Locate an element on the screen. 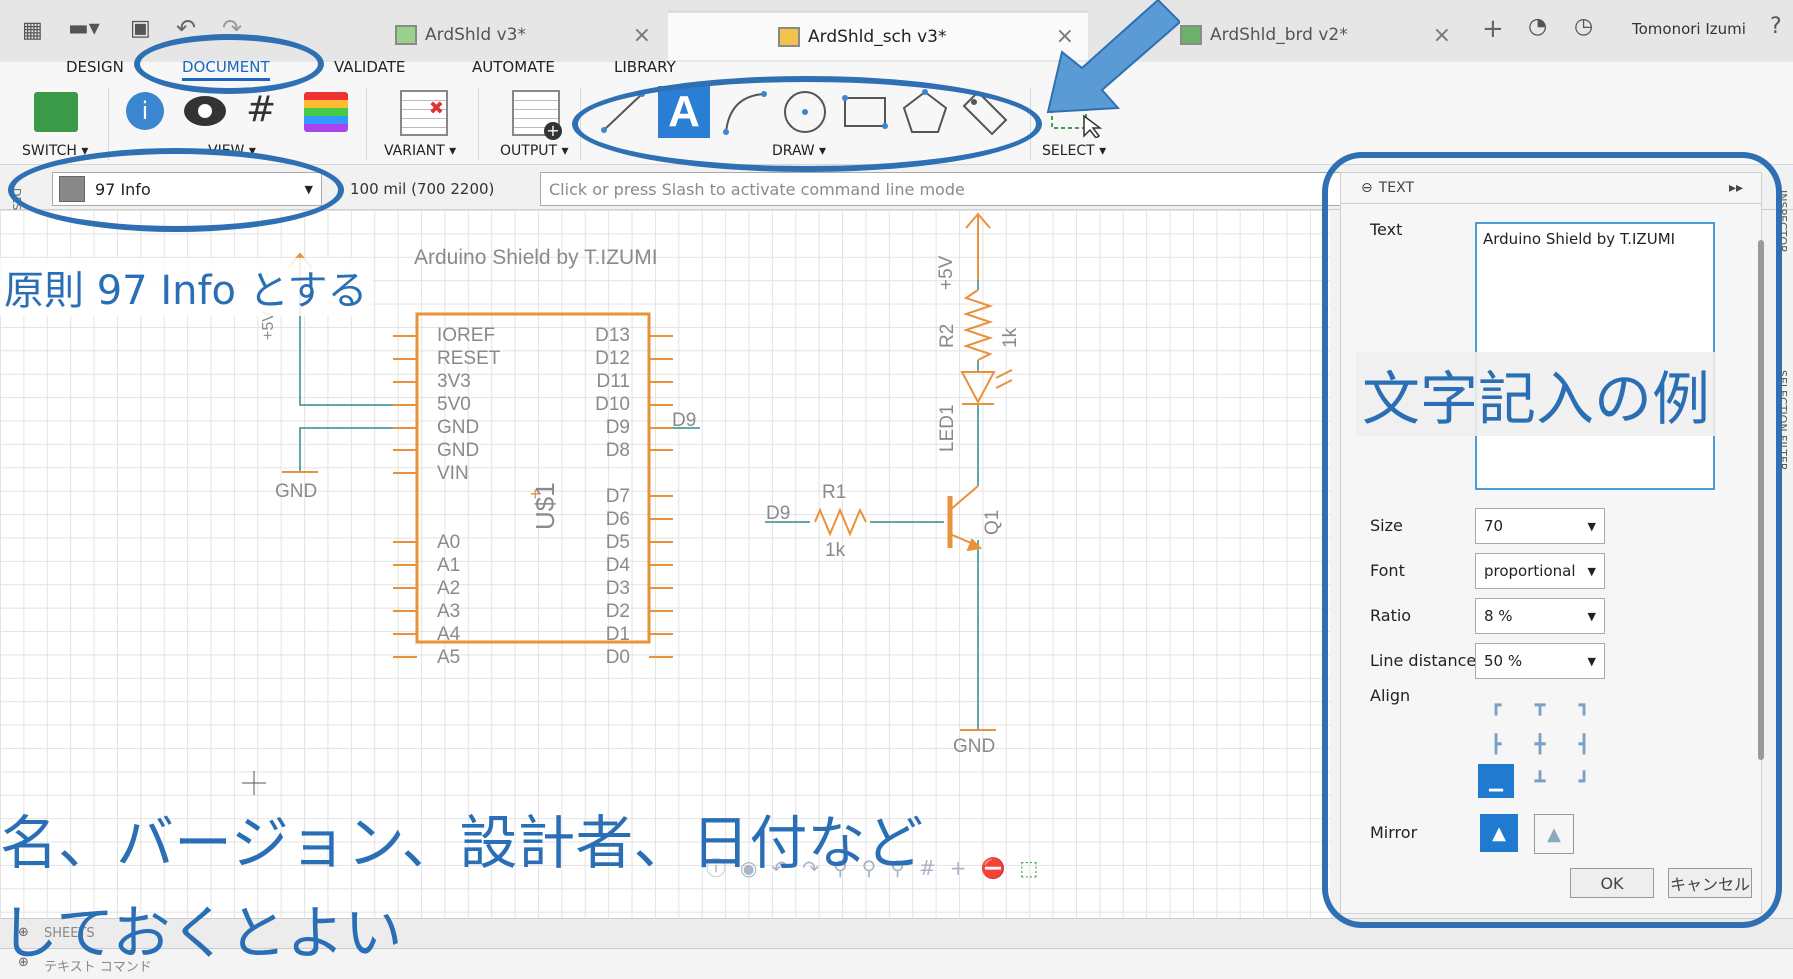  tab-label: ArdShld_sch v3* is located at coordinates (877, 36).